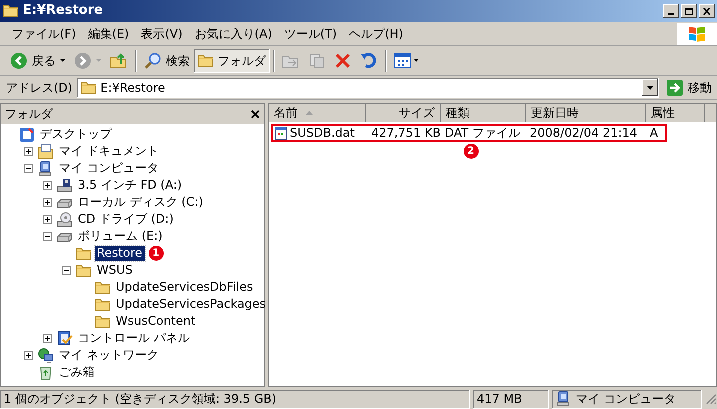  Describe the element at coordinates (156, 253) in the screenshot. I see `callout-number: 1` at that location.